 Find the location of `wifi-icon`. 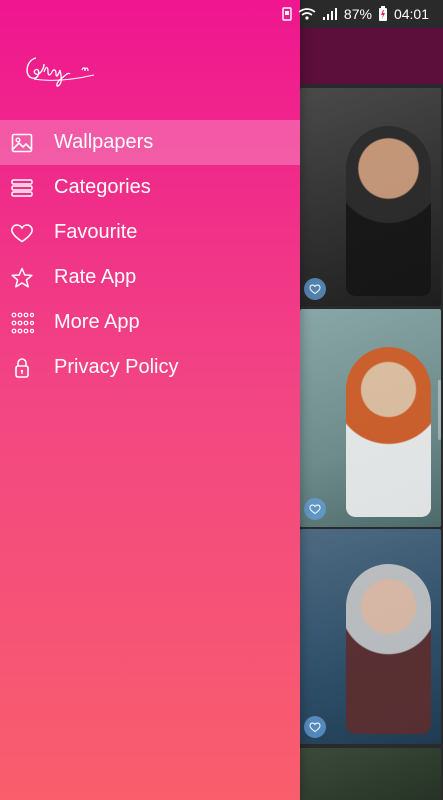

wifi-icon is located at coordinates (307, 14).